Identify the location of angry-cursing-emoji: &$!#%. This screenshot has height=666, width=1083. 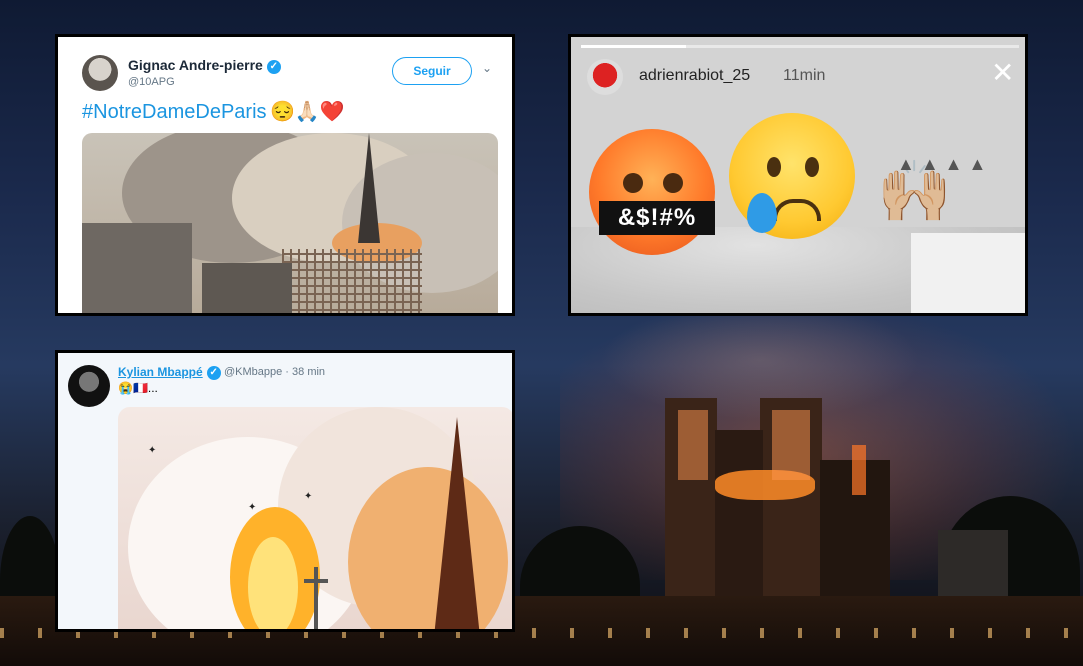
(652, 192).